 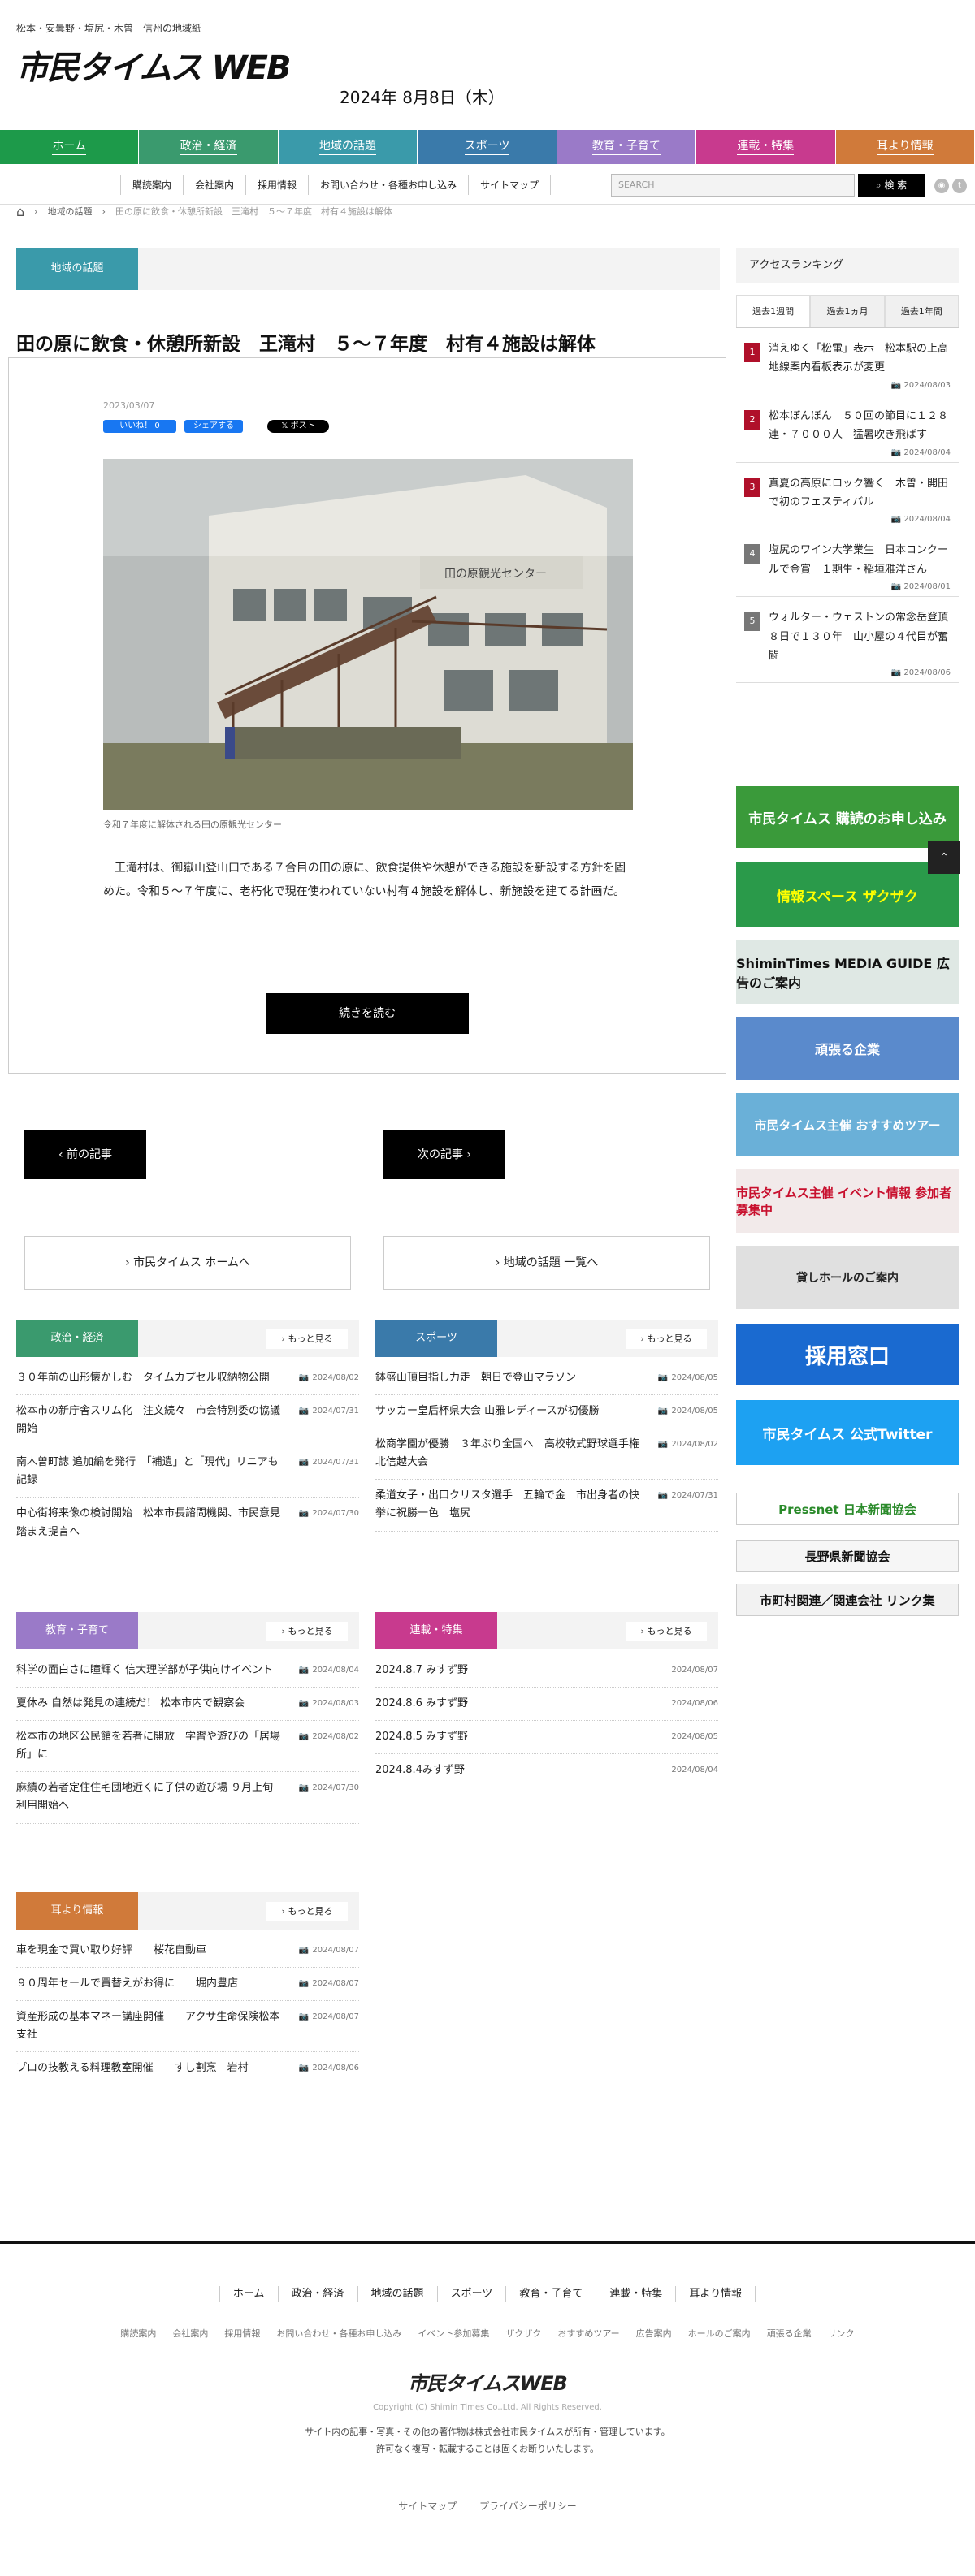 I want to click on list-item: 松本市の地区公民館を若者に開放 学習や遊びの「居場所」に 📷 2024/08/02, so click(x=187, y=1747).